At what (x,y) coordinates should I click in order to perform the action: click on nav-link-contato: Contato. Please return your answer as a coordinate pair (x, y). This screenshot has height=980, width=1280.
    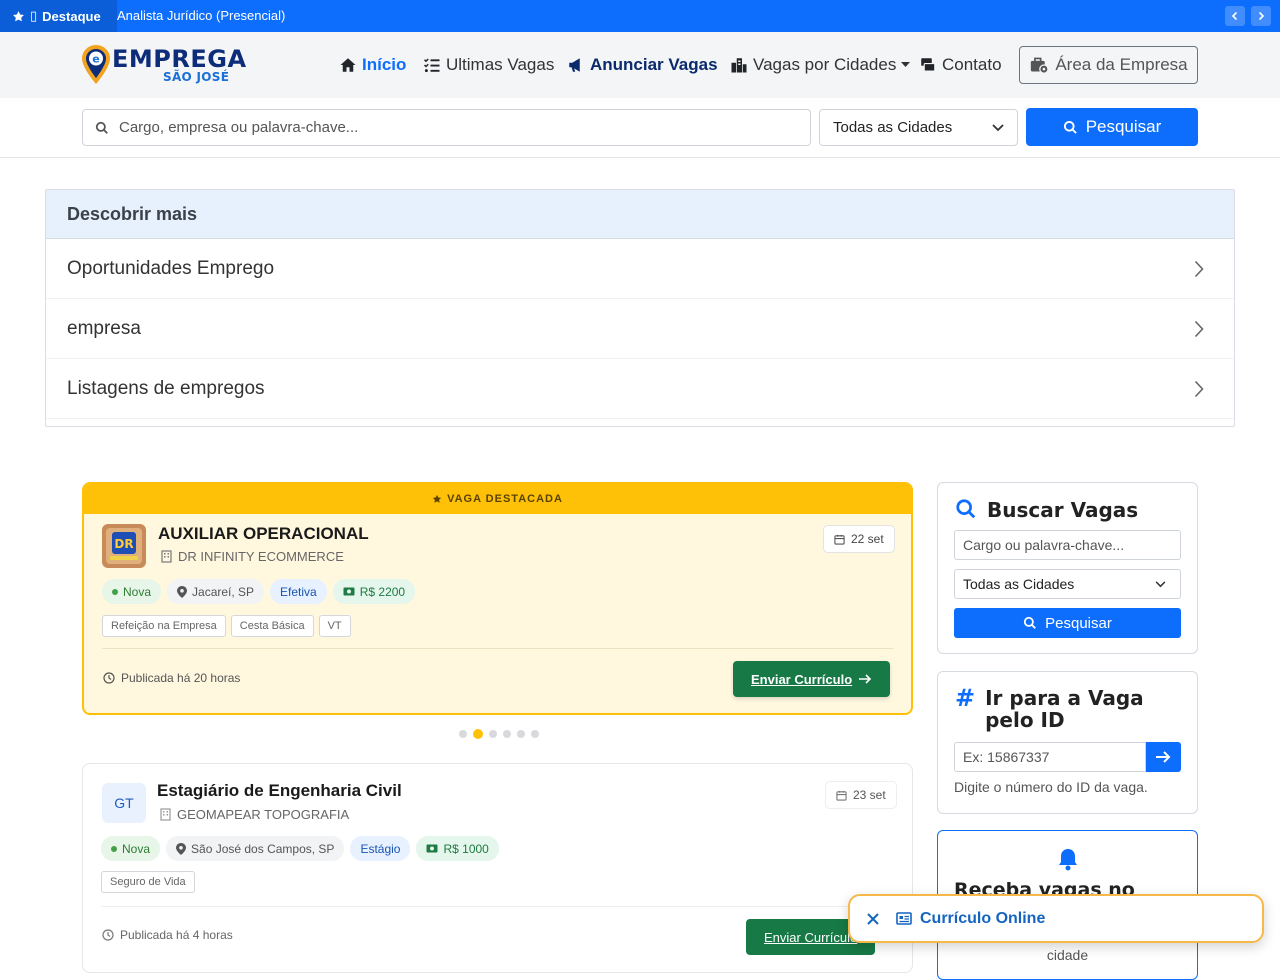
    Looking at the image, I should click on (960, 65).